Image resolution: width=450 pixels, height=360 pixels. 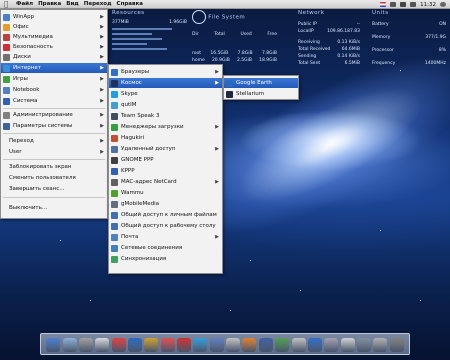 I want to click on submenu-item-skype: Skype, so click(x=165, y=94).